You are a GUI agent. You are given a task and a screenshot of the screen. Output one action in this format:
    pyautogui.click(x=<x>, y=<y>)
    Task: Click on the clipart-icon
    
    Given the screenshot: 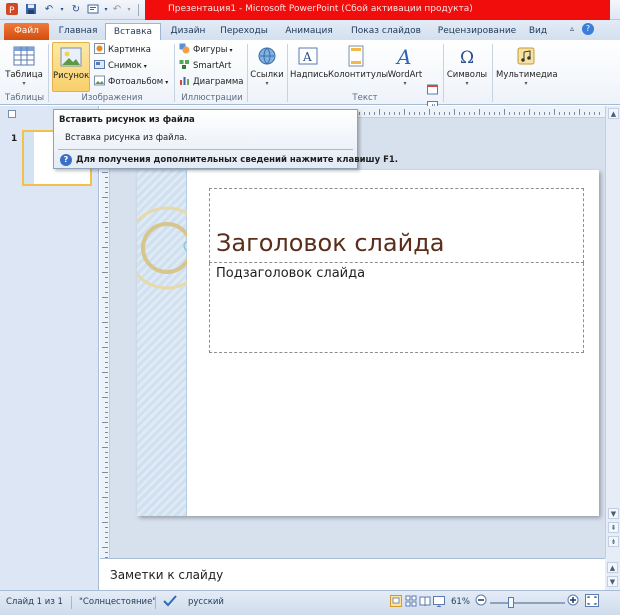 What is the action you would take?
    pyautogui.click(x=99, y=48)
    